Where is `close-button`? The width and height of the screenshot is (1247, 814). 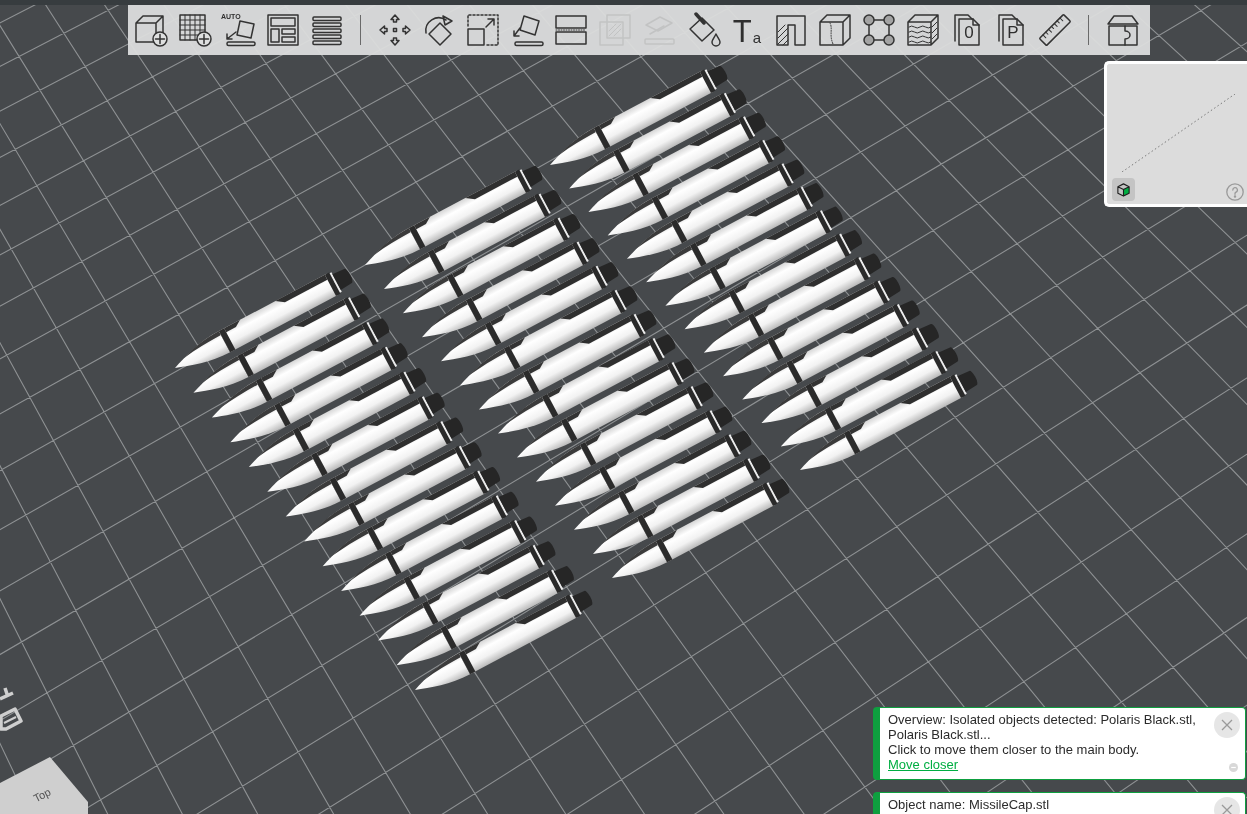 close-button is located at coordinates (1227, 725).